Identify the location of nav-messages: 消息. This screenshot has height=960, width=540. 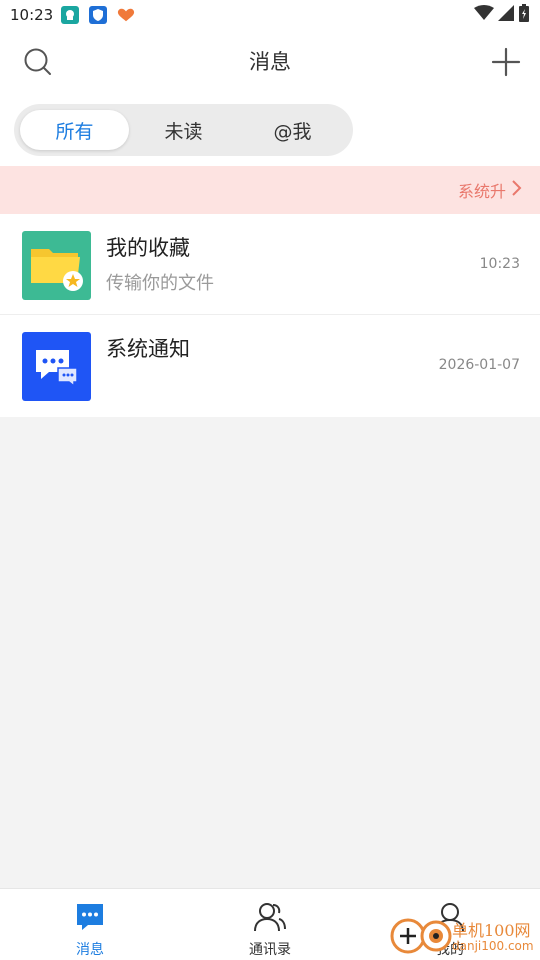
(90, 924).